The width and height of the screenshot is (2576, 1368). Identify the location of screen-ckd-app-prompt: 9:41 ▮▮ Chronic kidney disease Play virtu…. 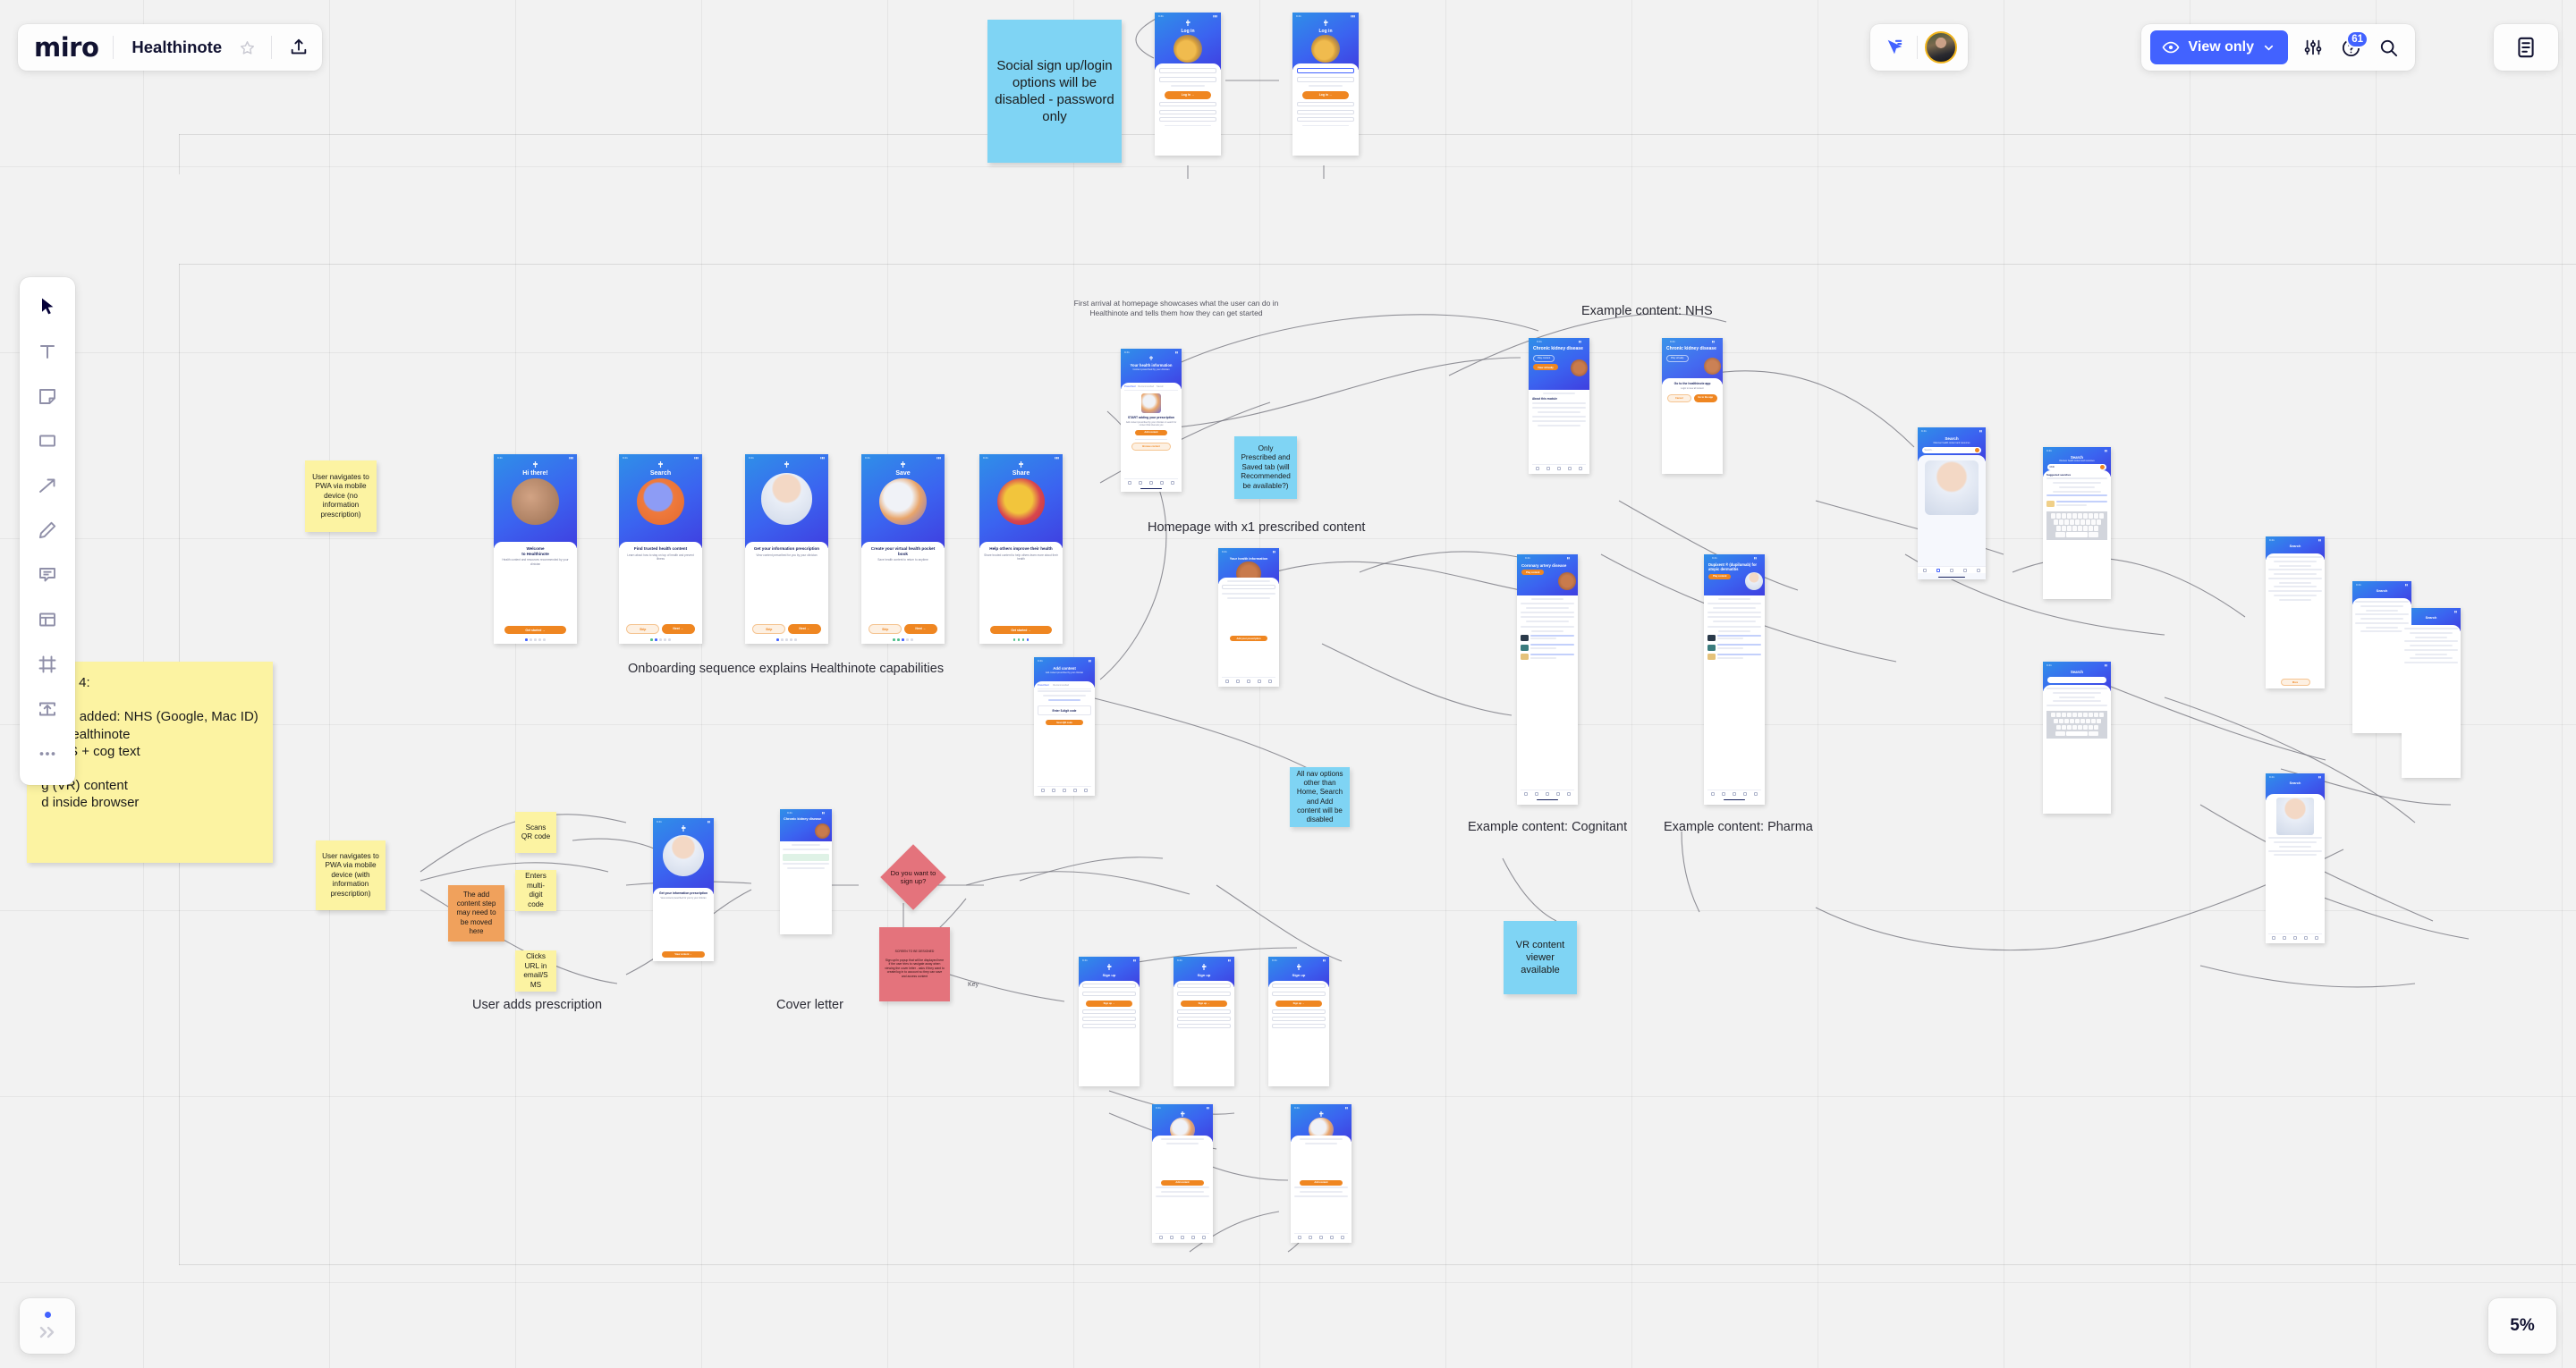
(1692, 406).